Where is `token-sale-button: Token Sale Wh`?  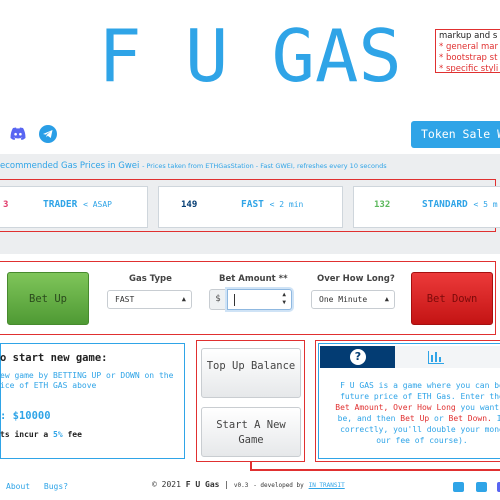
token-sale-button: Token Sale Wh is located at coordinates (455, 134).